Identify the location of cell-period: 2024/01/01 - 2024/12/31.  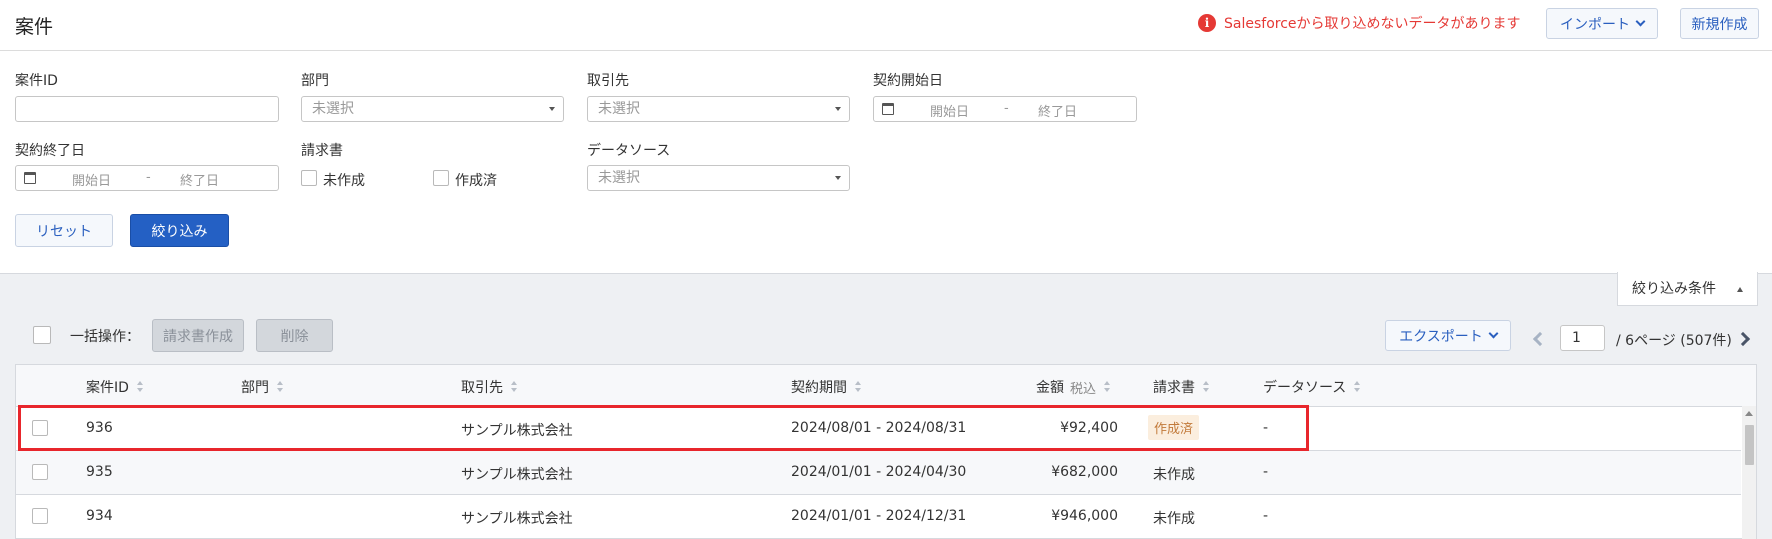
(879, 516).